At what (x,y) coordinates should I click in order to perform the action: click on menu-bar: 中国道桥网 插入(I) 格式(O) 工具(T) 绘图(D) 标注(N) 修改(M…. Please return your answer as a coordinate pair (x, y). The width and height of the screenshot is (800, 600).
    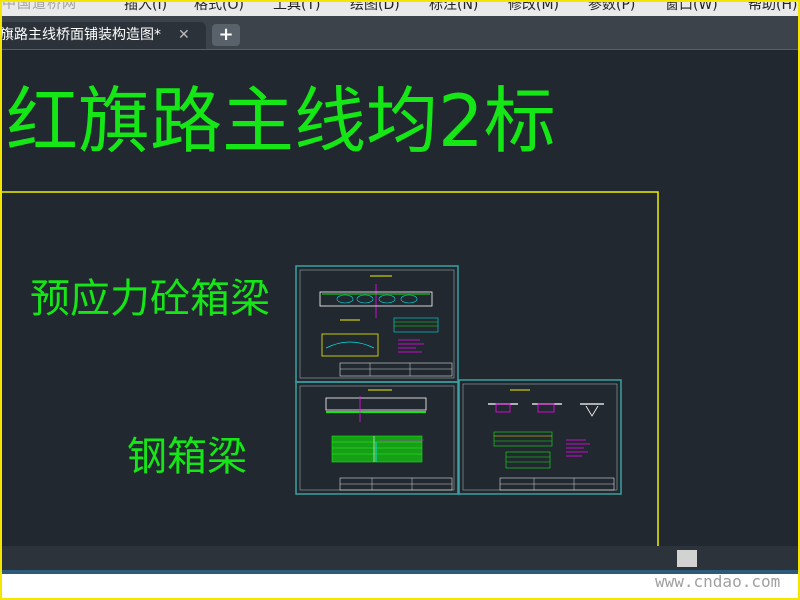
    Looking at the image, I should click on (400, 8).